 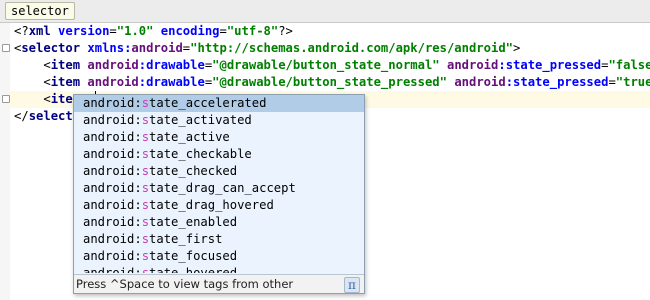 What do you see at coordinates (51, 48) in the screenshot?
I see `token: selector` at bounding box center [51, 48].